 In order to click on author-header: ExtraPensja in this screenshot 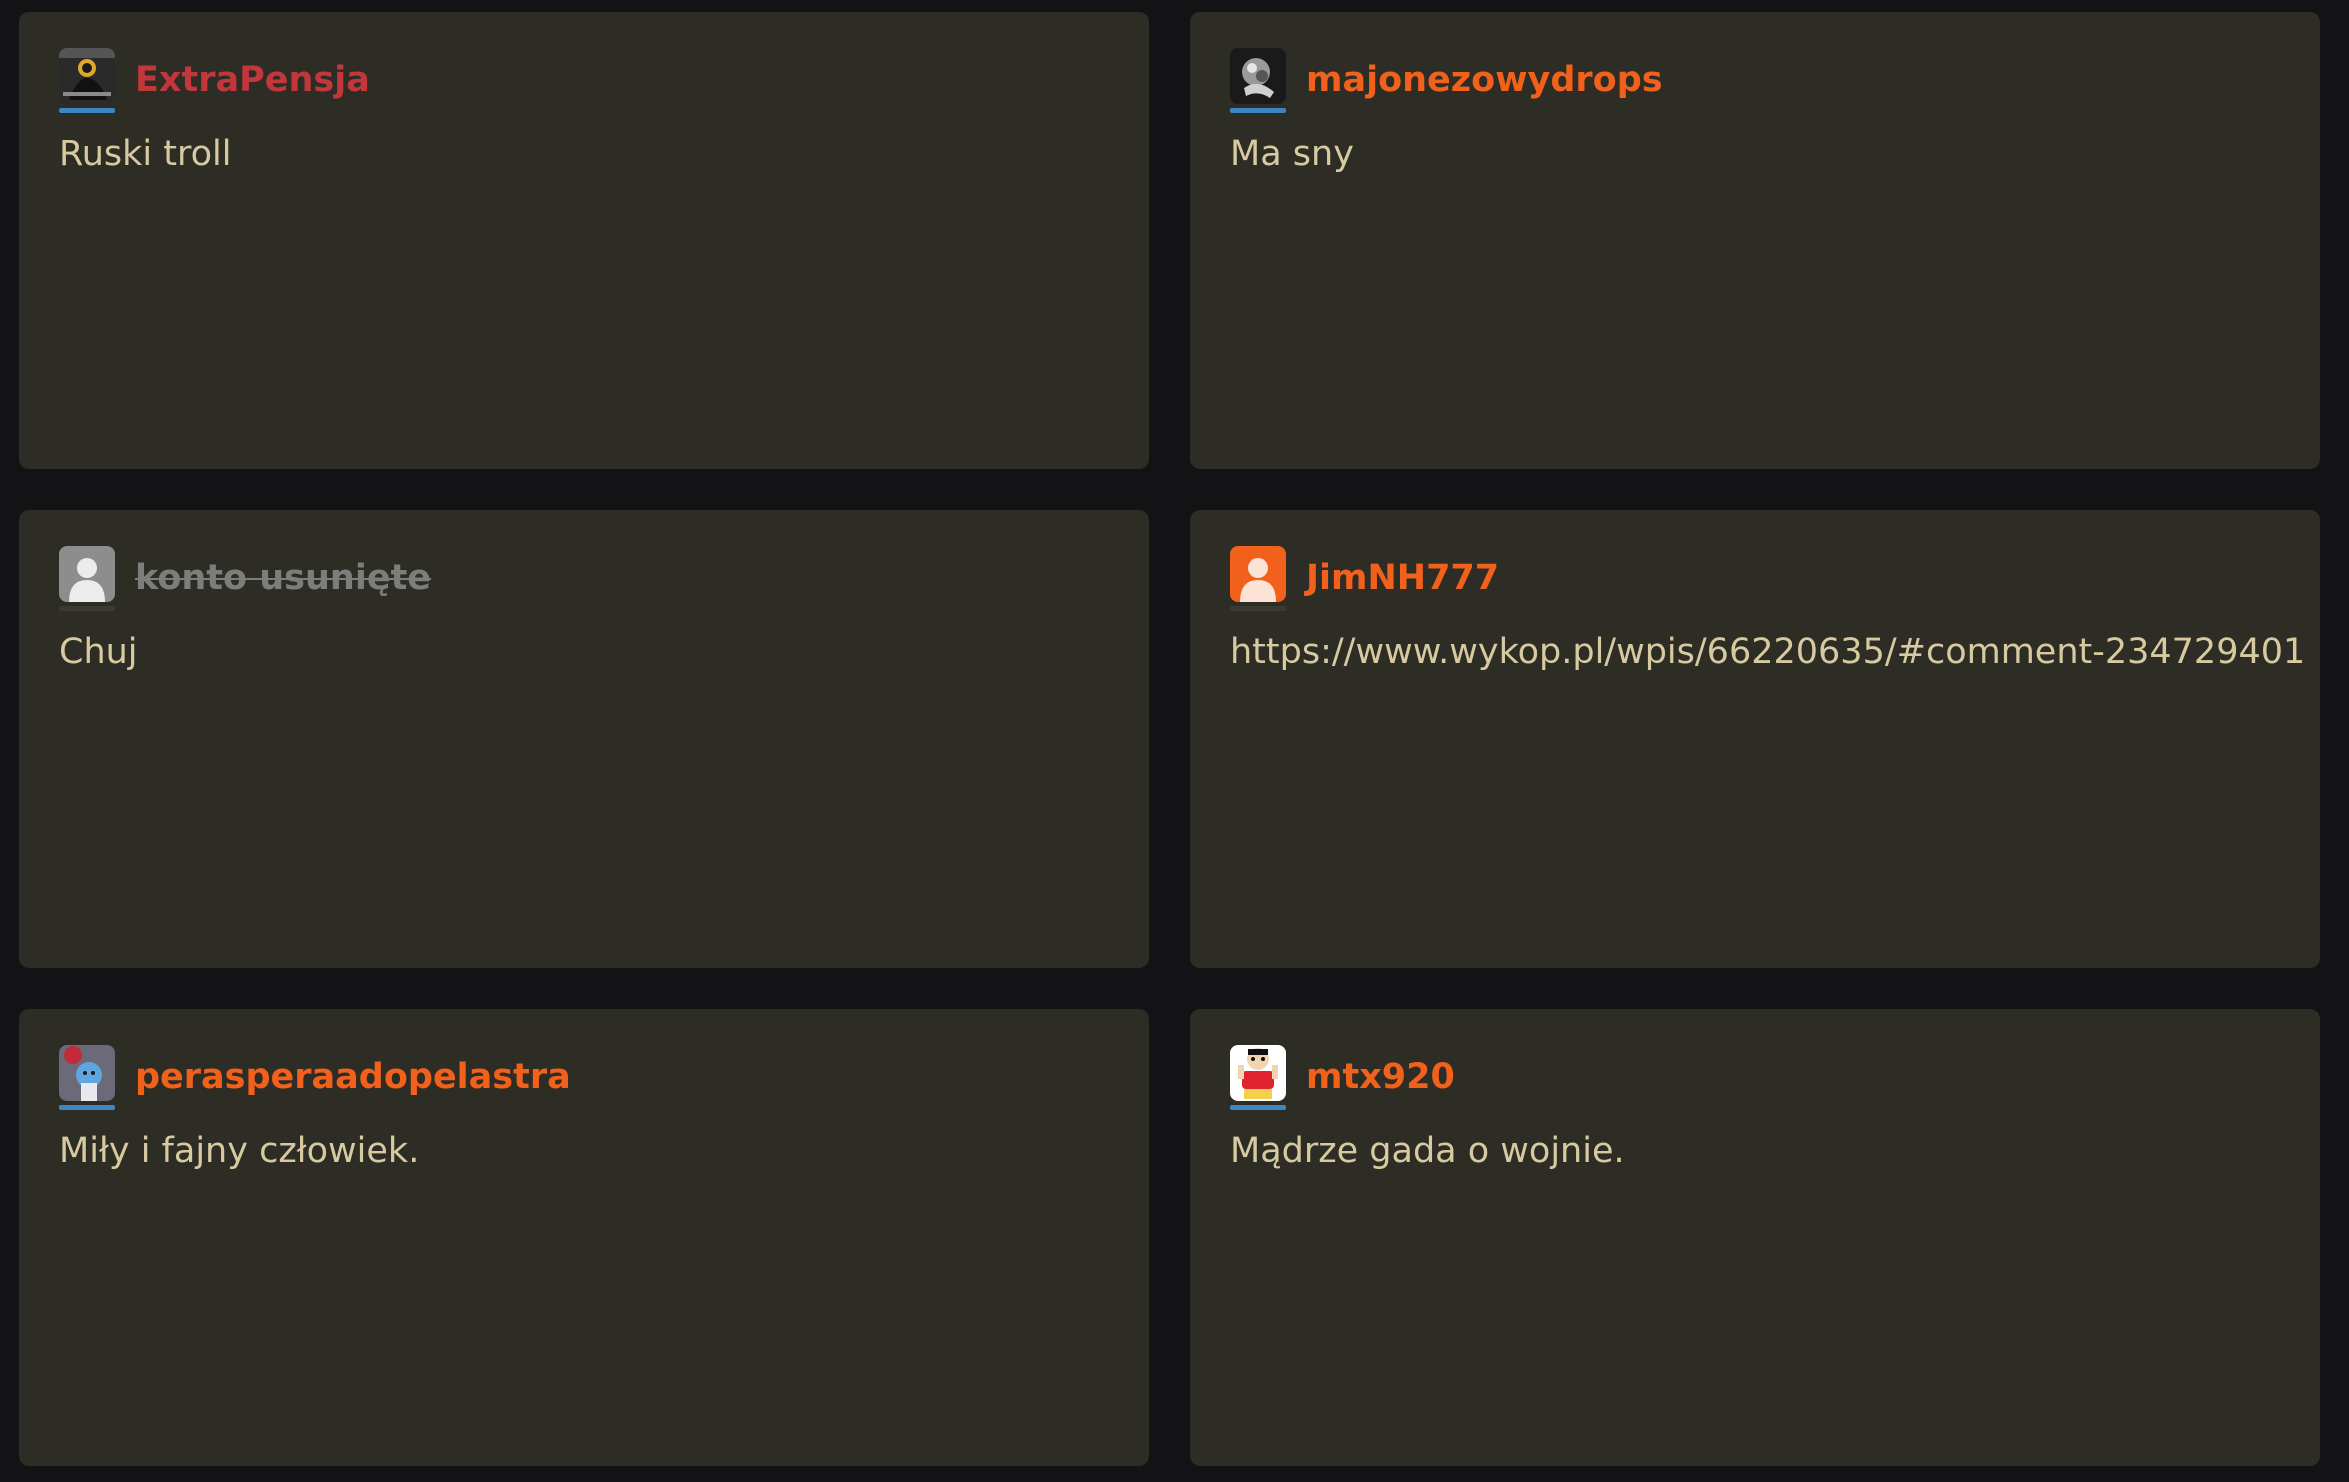, I will do `click(584, 80)`.